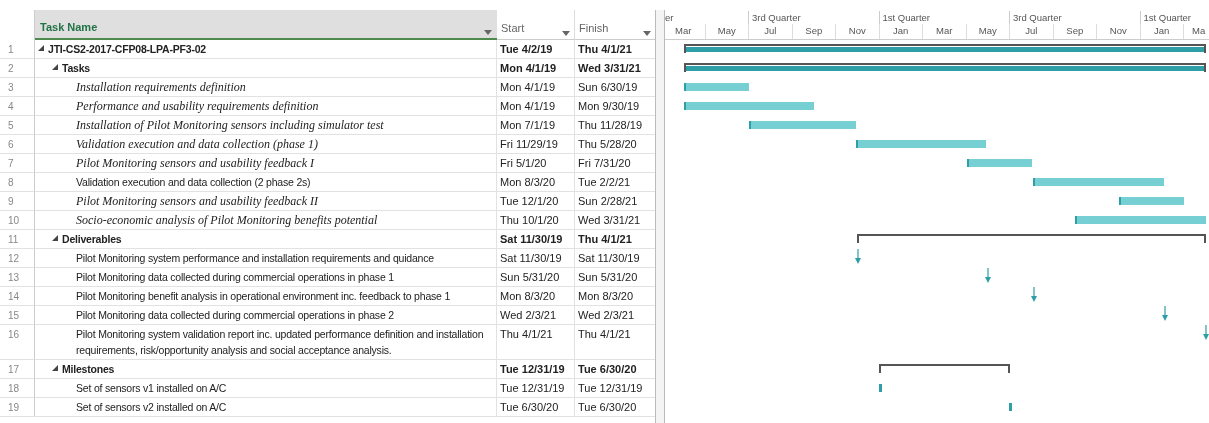  What do you see at coordinates (17, 68) in the screenshot?
I see `row-number: 2` at bounding box center [17, 68].